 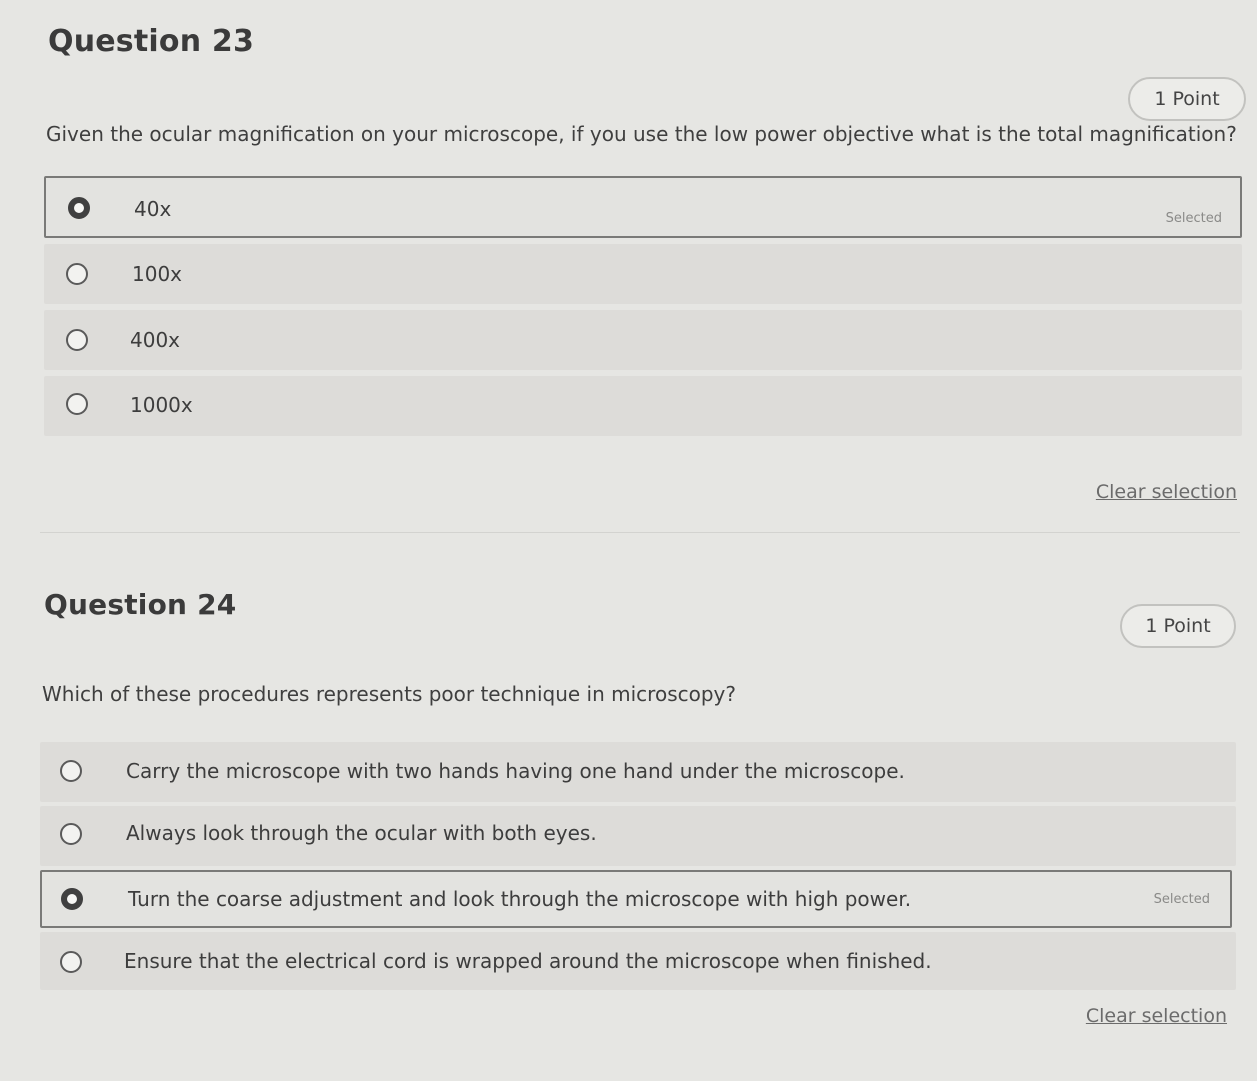 I want to click on answer-label: 100x, so click(x=157, y=274).